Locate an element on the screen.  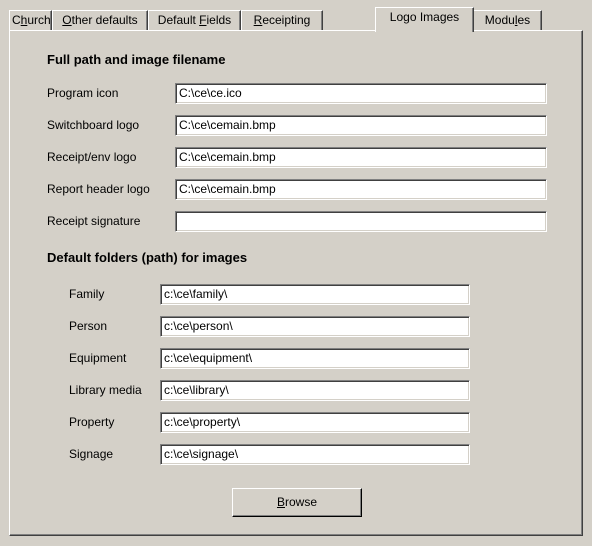
tab-logo-images-label: Logo Images is located at coordinates (424, 17).